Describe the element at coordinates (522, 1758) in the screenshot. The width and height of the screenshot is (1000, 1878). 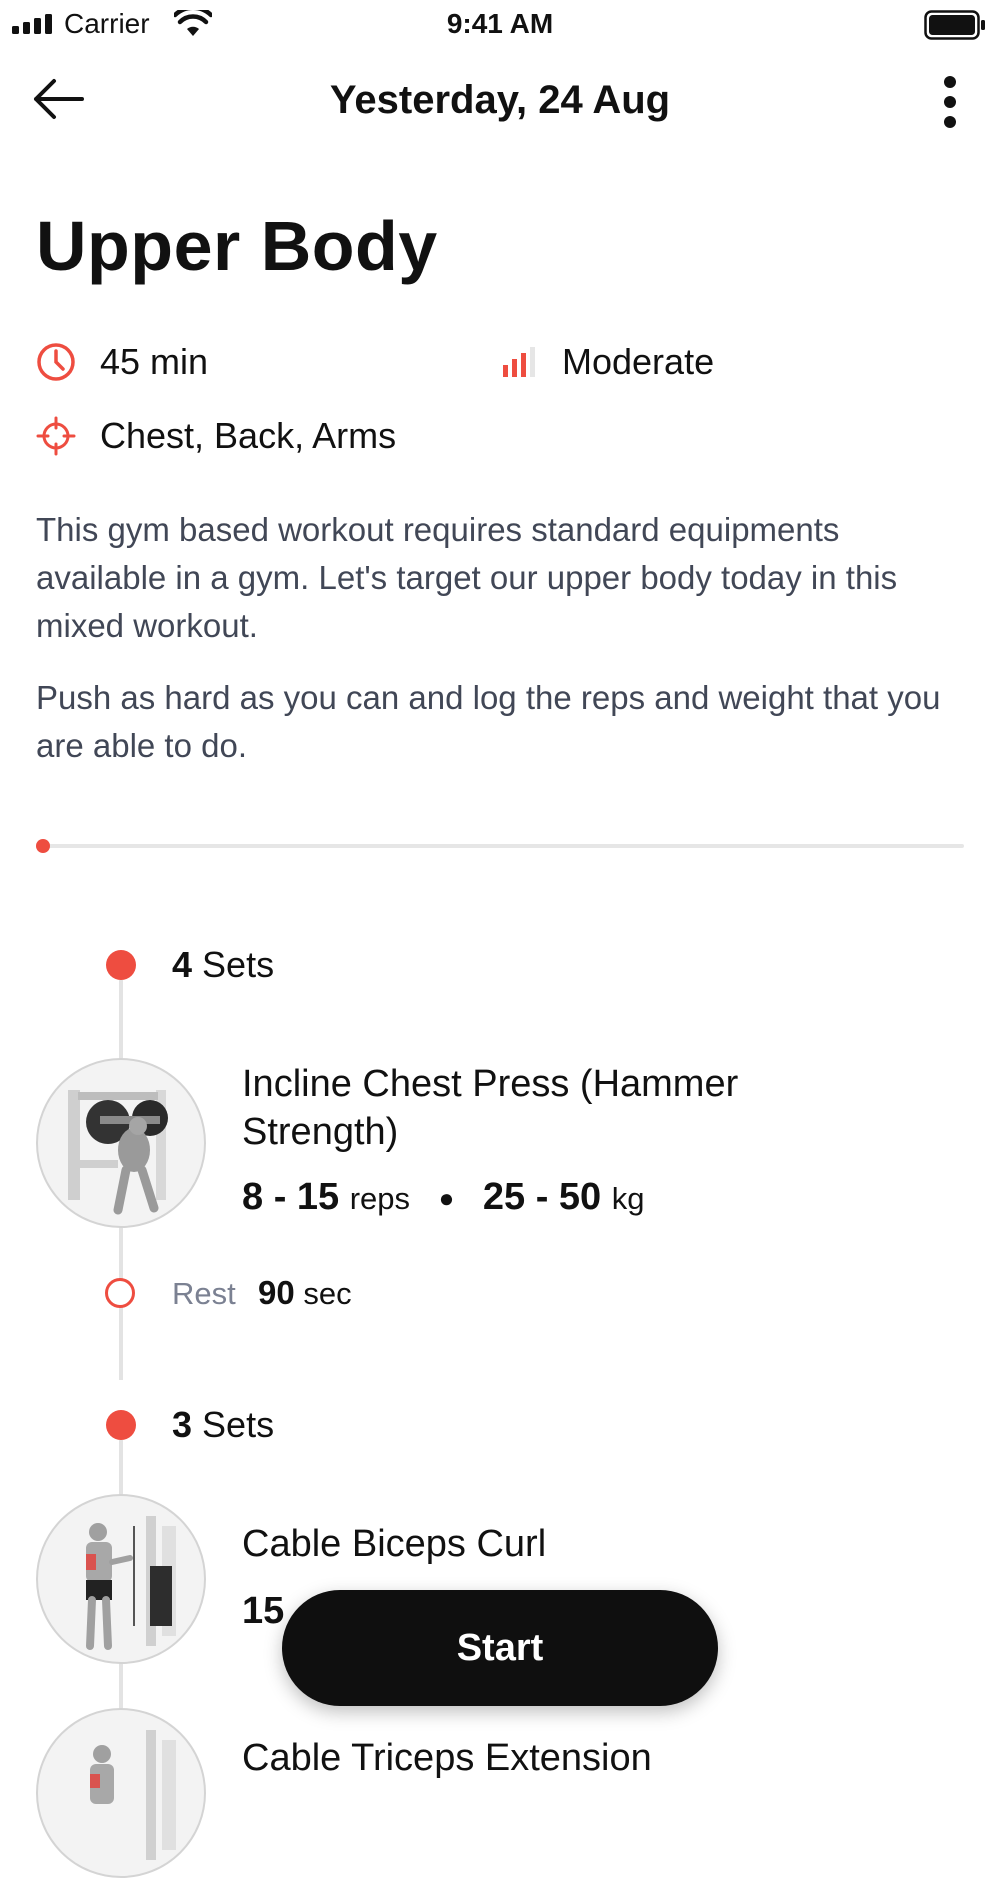
I see `exercise-name: Cable Triceps Extension` at that location.